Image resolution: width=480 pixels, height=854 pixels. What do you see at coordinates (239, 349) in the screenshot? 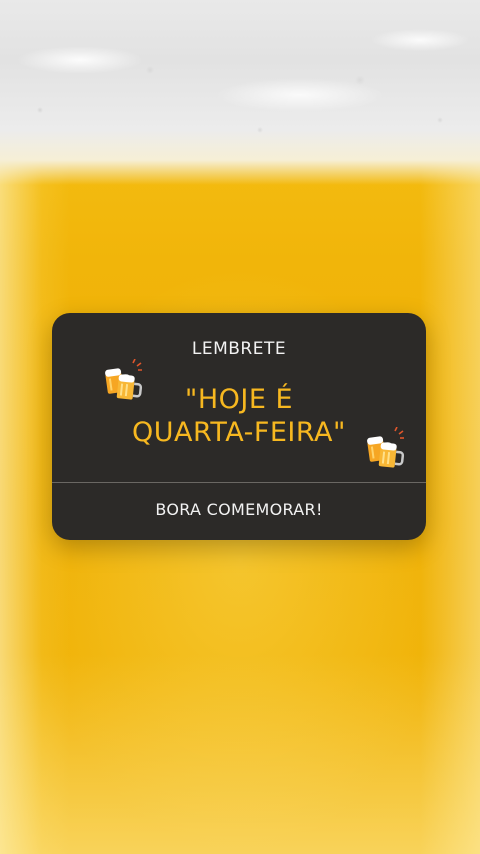
I see `reminder-label: LEMBRETE` at bounding box center [239, 349].